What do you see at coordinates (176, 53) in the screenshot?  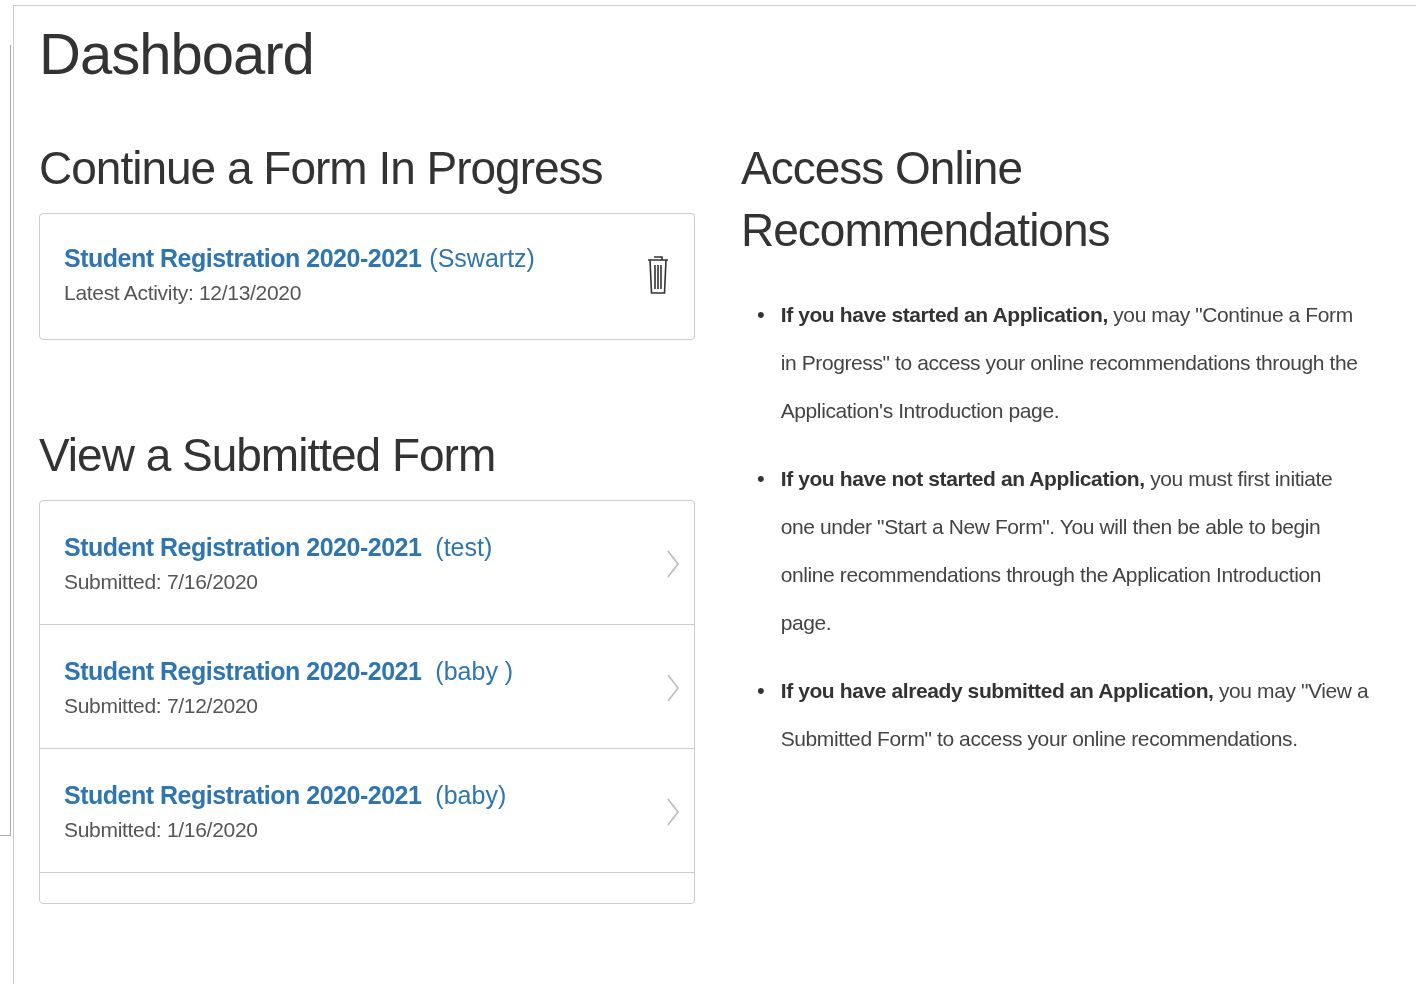 I see `page-title: Dashboard` at bounding box center [176, 53].